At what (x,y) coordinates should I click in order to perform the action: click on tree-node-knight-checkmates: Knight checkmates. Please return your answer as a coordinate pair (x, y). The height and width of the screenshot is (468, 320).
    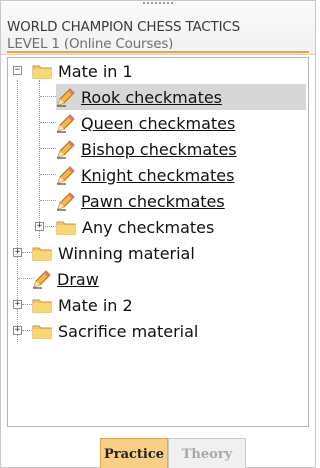
    Looking at the image, I should click on (145, 175).